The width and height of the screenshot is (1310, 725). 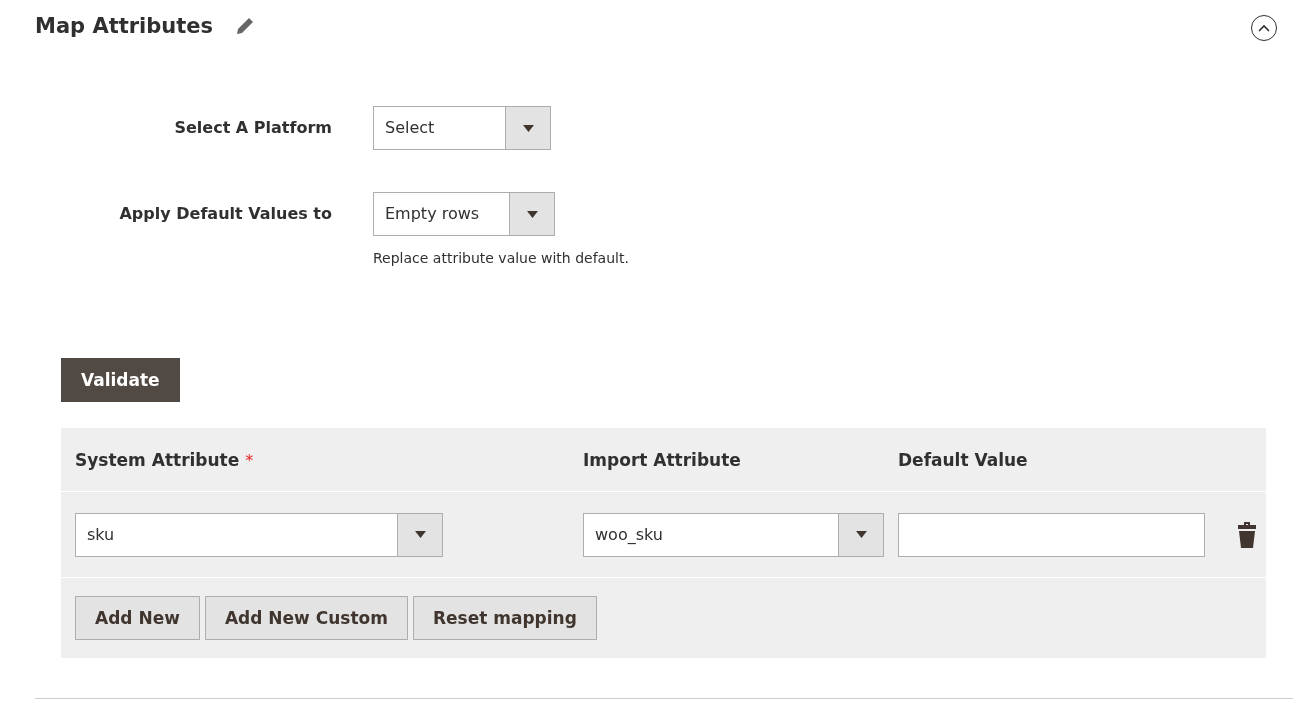 I want to click on section-title: Map Attributes, so click(x=124, y=26).